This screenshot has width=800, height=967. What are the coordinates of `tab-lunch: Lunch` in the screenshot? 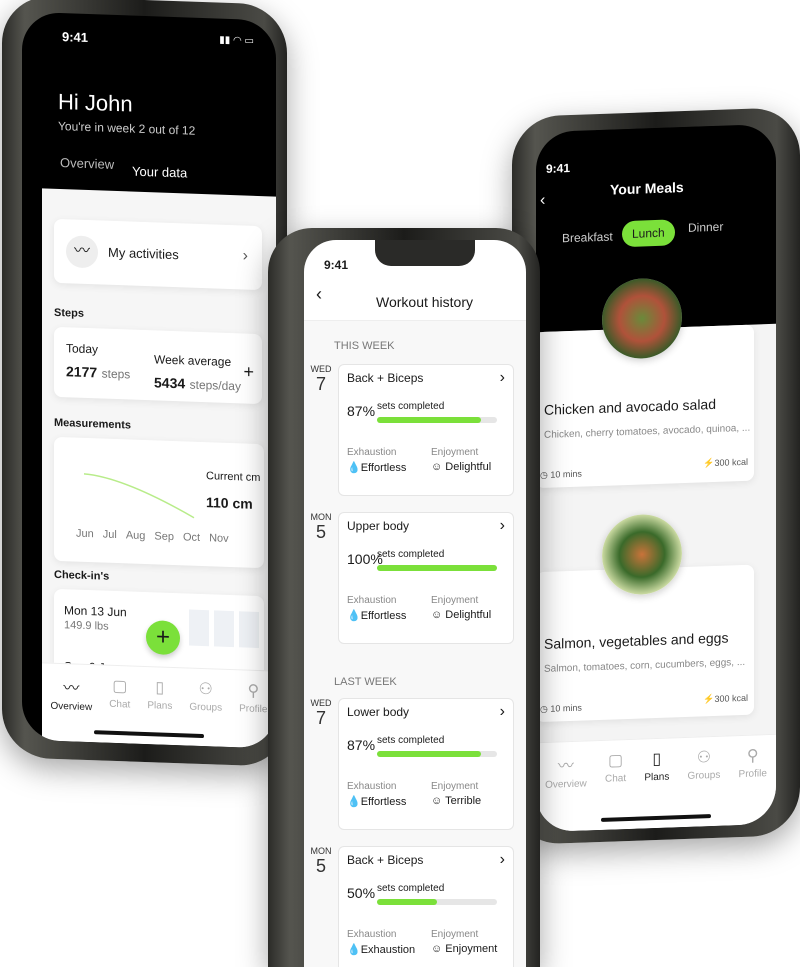 It's located at (648, 233).